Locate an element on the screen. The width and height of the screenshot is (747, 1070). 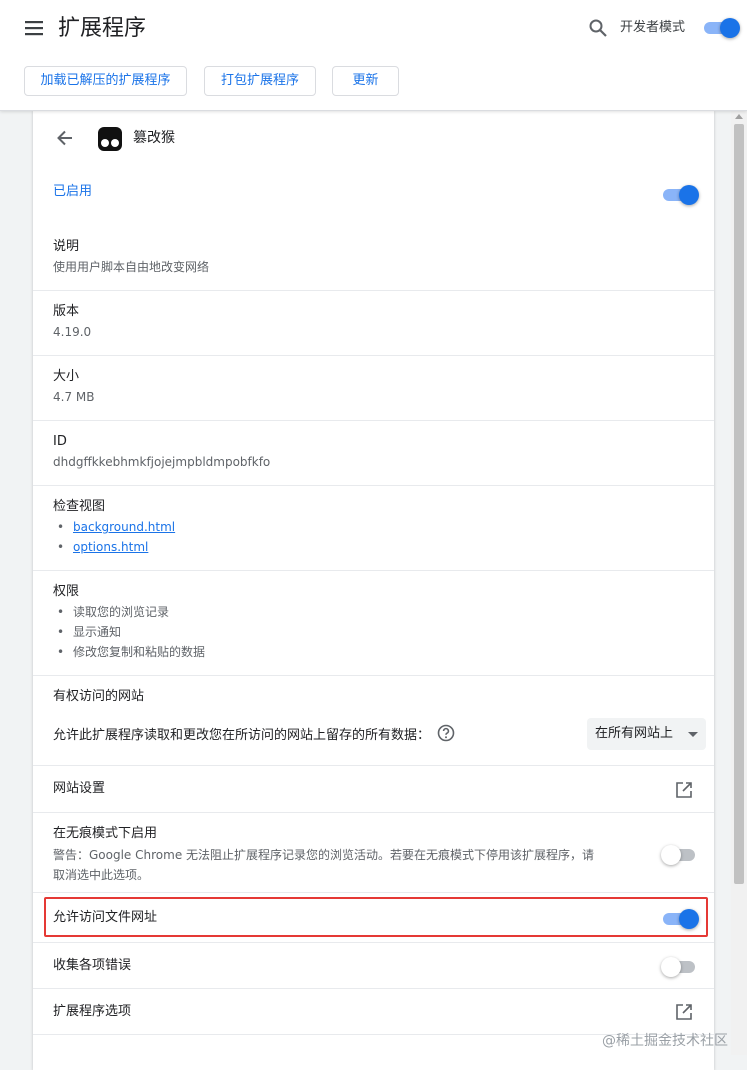
id-label: ID is located at coordinates (60, 441).